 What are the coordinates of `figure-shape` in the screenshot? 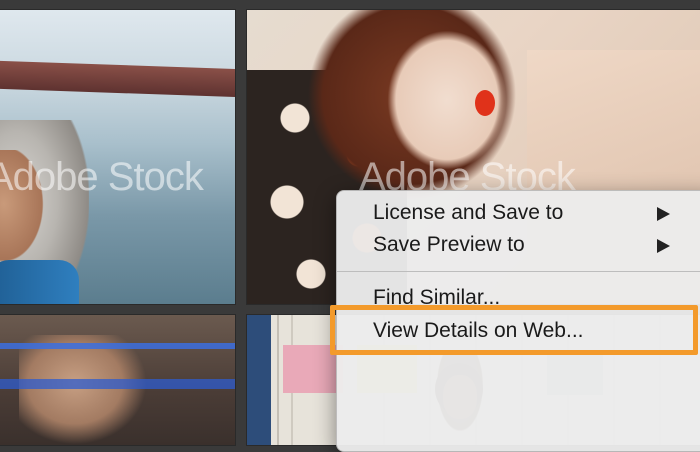 It's located at (89, 390).